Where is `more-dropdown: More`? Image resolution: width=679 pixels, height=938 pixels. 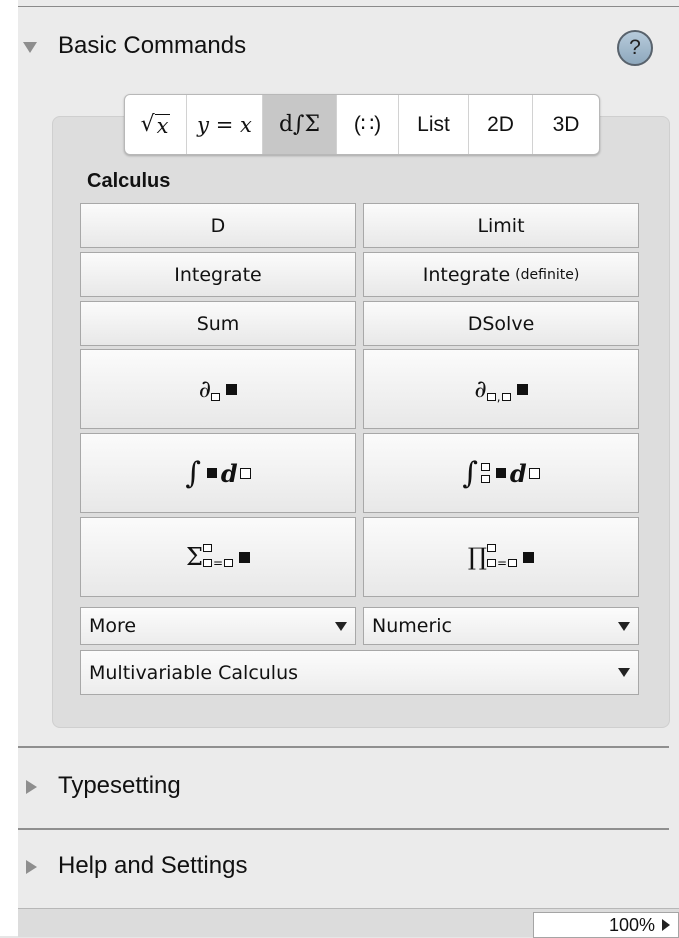
more-dropdown: More is located at coordinates (218, 626).